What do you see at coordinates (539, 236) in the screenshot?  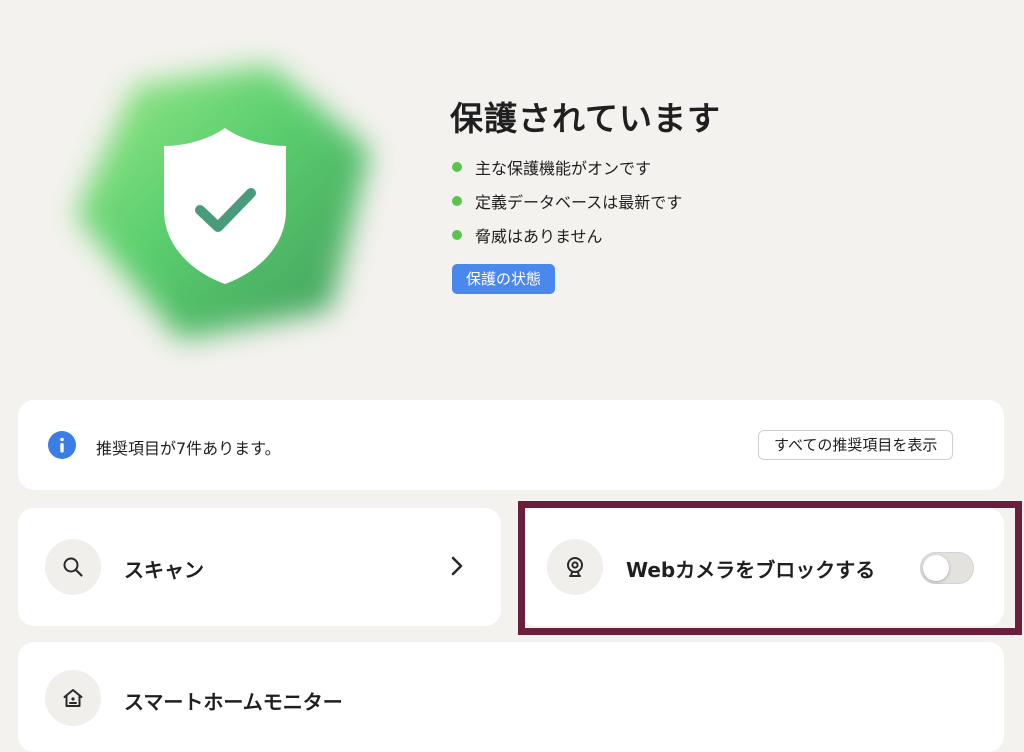 I see `status-item-text: 脅威はありません` at bounding box center [539, 236].